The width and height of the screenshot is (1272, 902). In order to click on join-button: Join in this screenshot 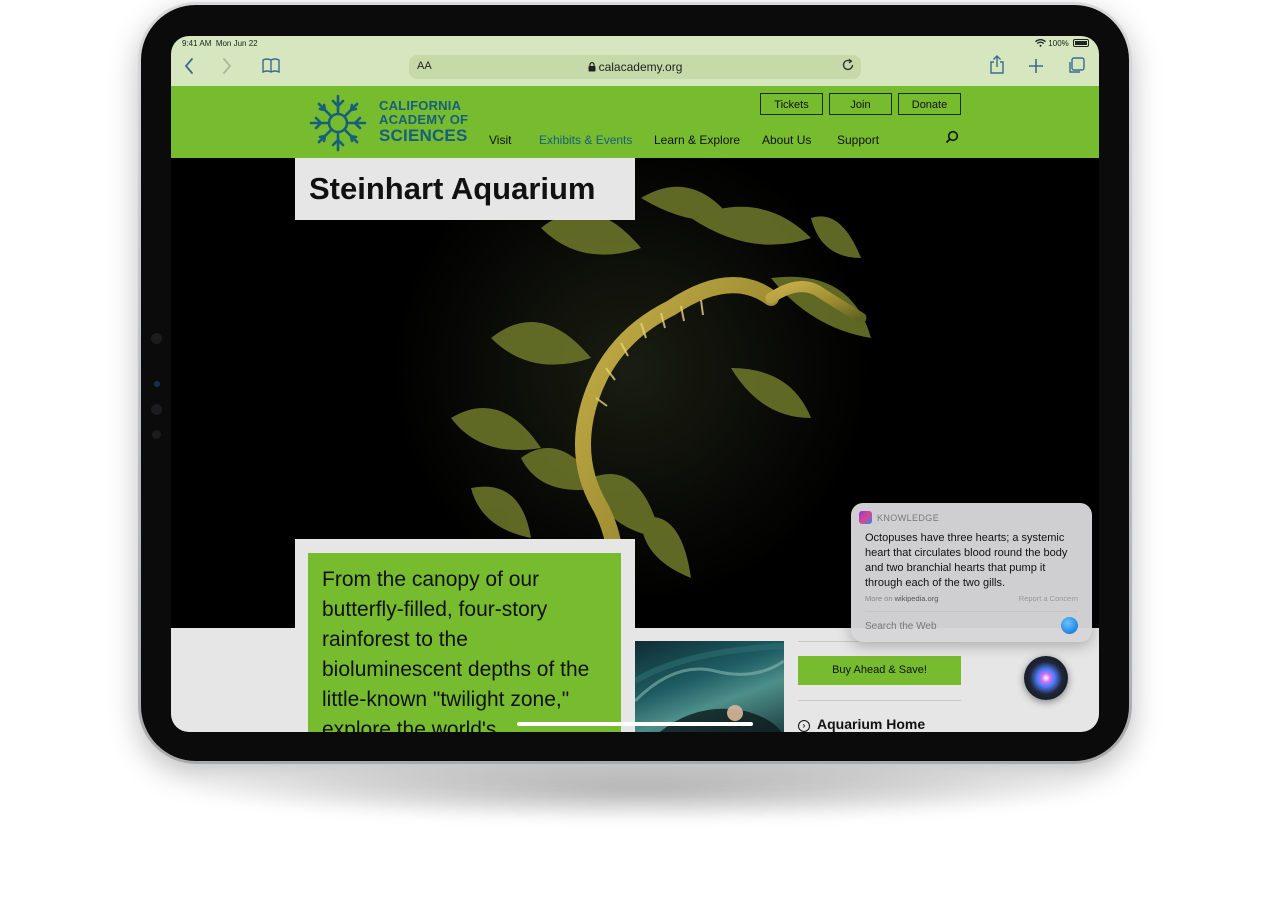, I will do `click(860, 104)`.